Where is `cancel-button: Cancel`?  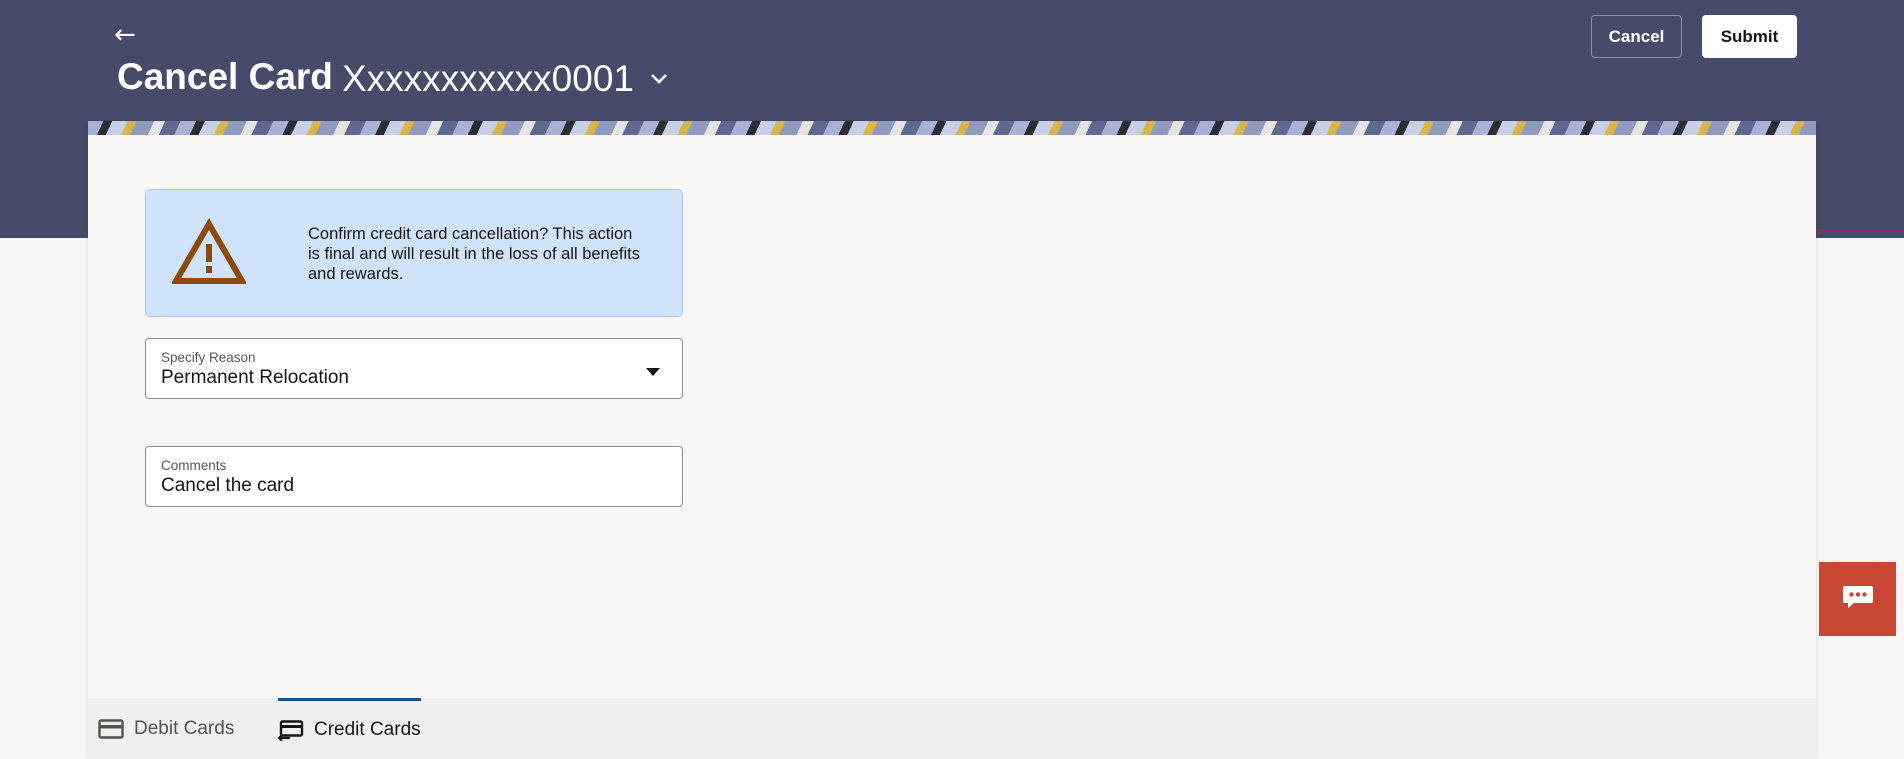 cancel-button: Cancel is located at coordinates (1636, 36).